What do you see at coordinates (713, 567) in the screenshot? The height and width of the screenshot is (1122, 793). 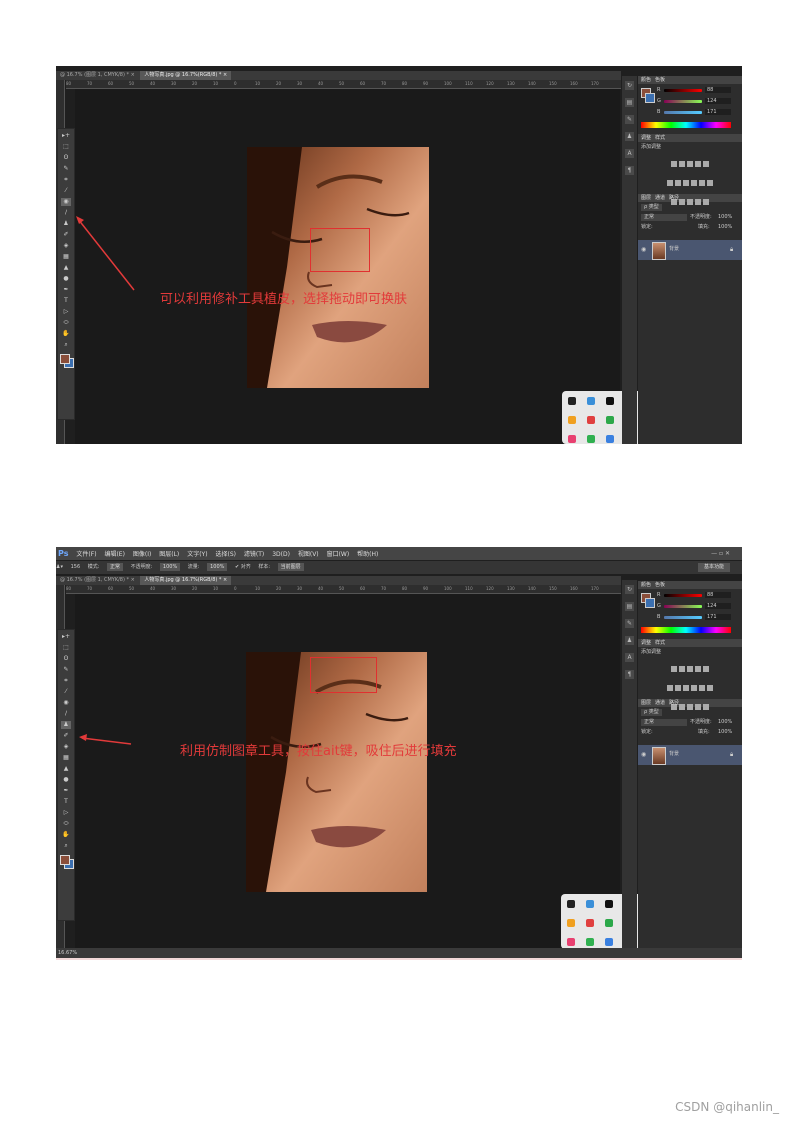 I see `workspace-select: 基本功能` at bounding box center [713, 567].